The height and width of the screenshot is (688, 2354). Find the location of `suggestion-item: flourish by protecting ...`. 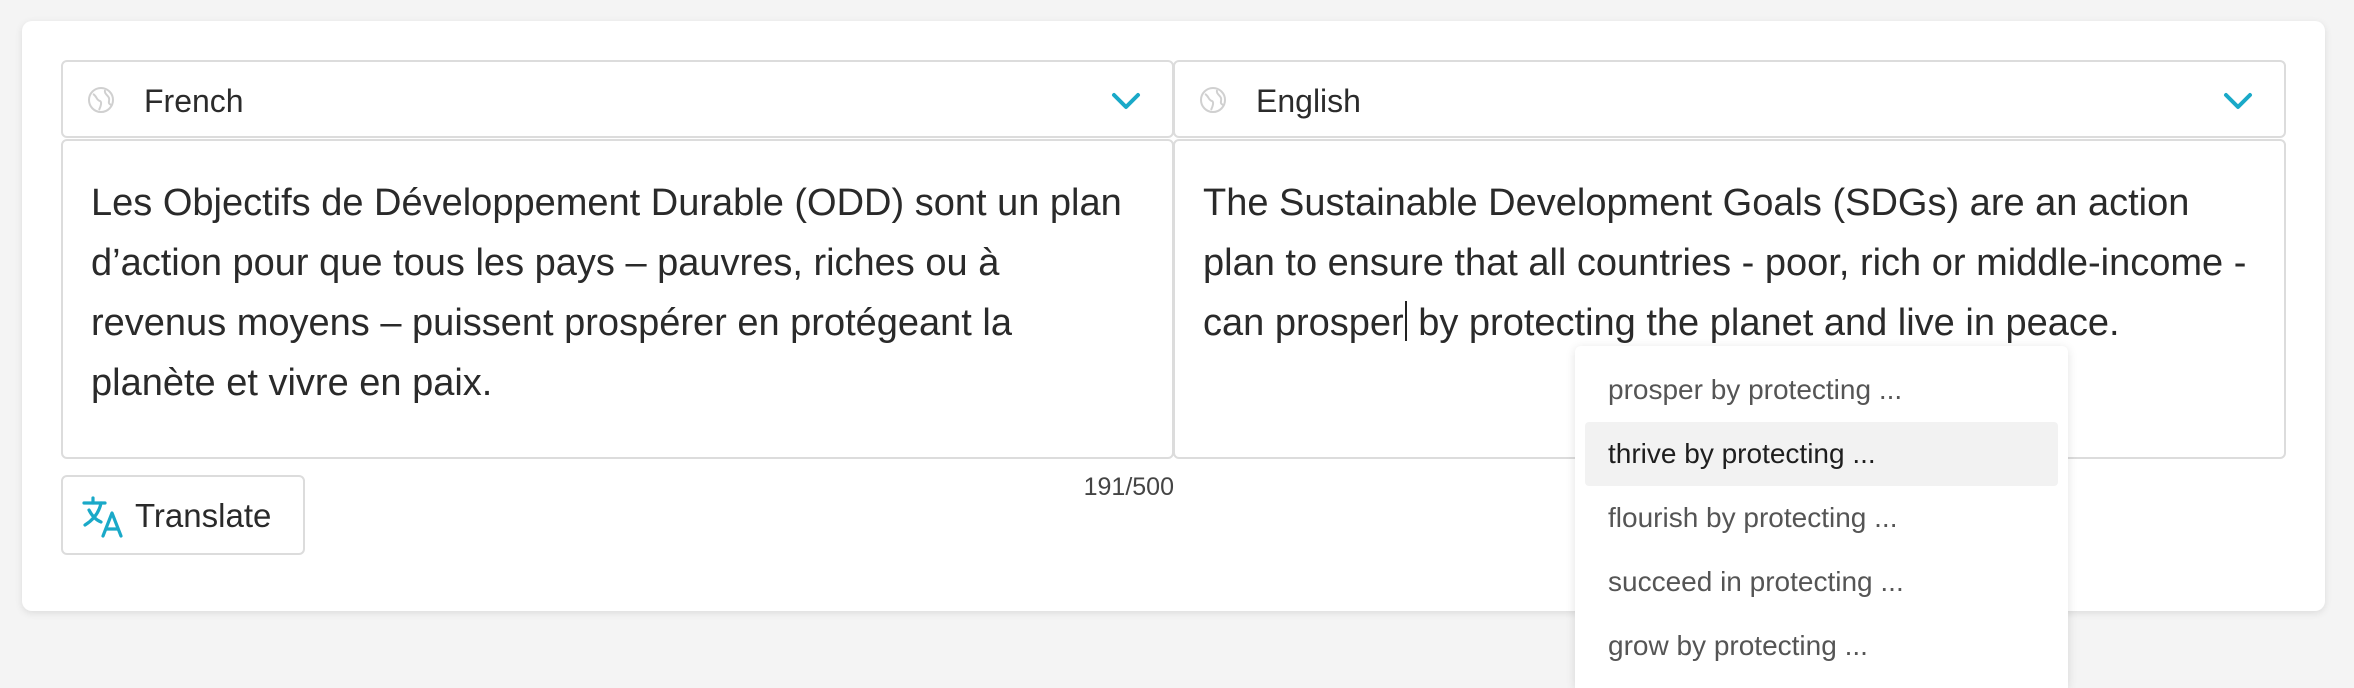

suggestion-item: flourish by protecting ... is located at coordinates (1821, 518).